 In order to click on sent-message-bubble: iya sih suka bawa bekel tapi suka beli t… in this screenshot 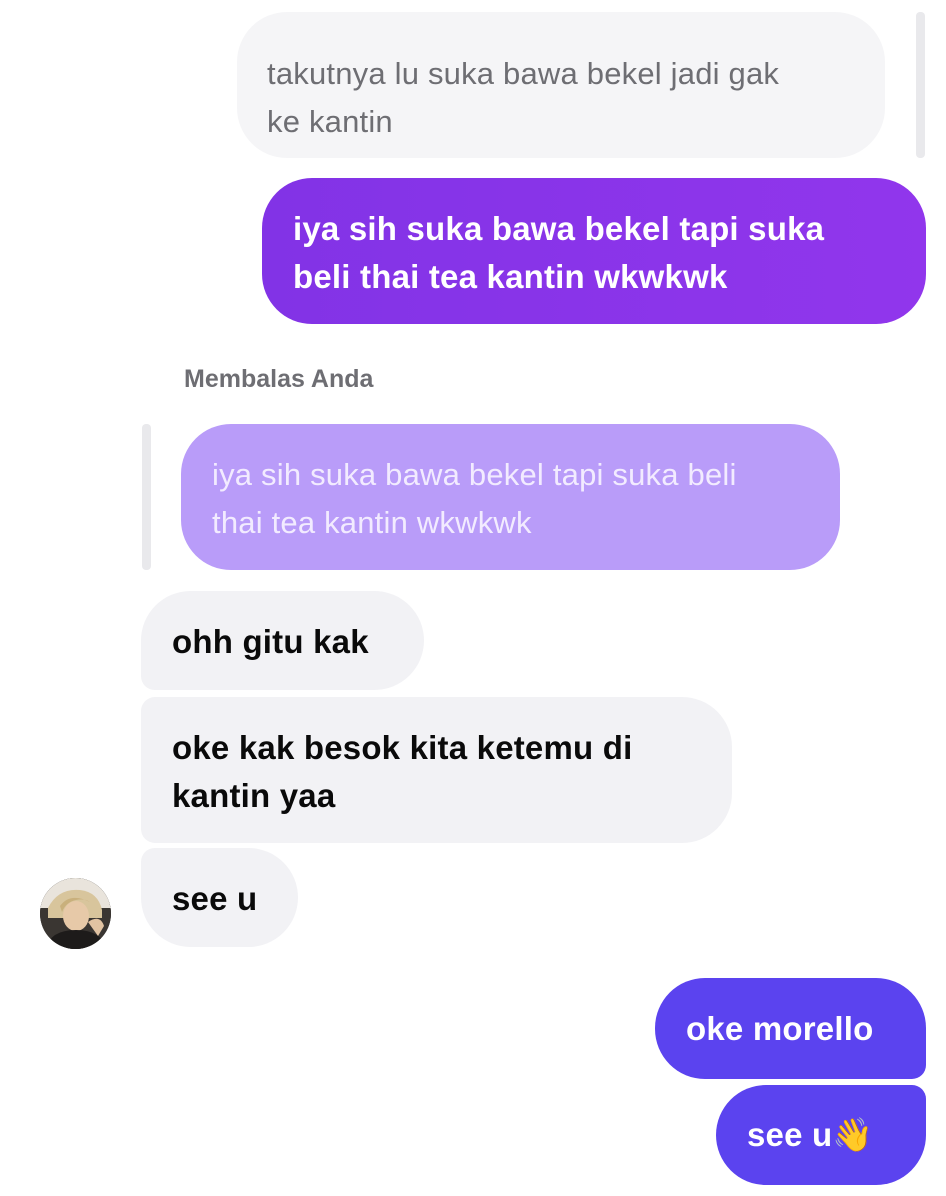, I will do `click(594, 251)`.